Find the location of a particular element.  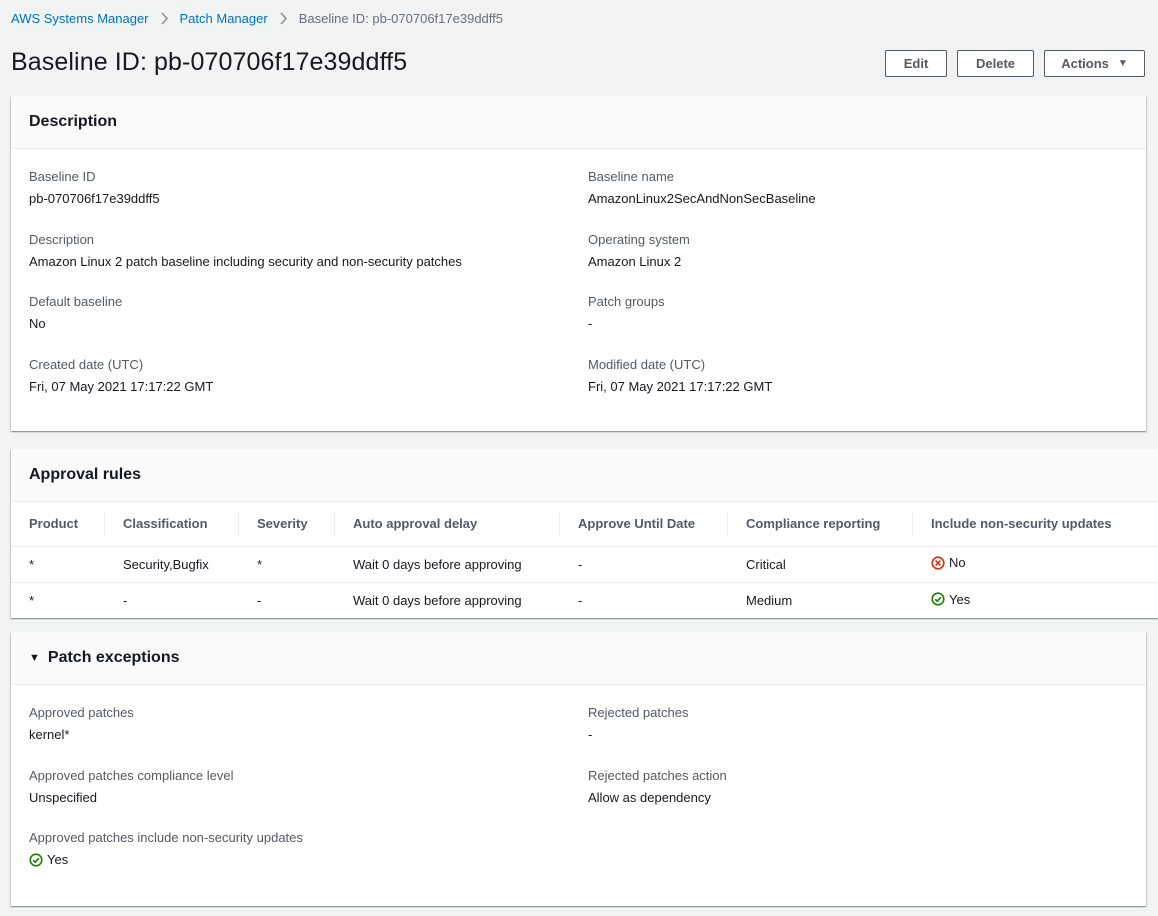

field-value: Allow as dependency is located at coordinates (649, 797).